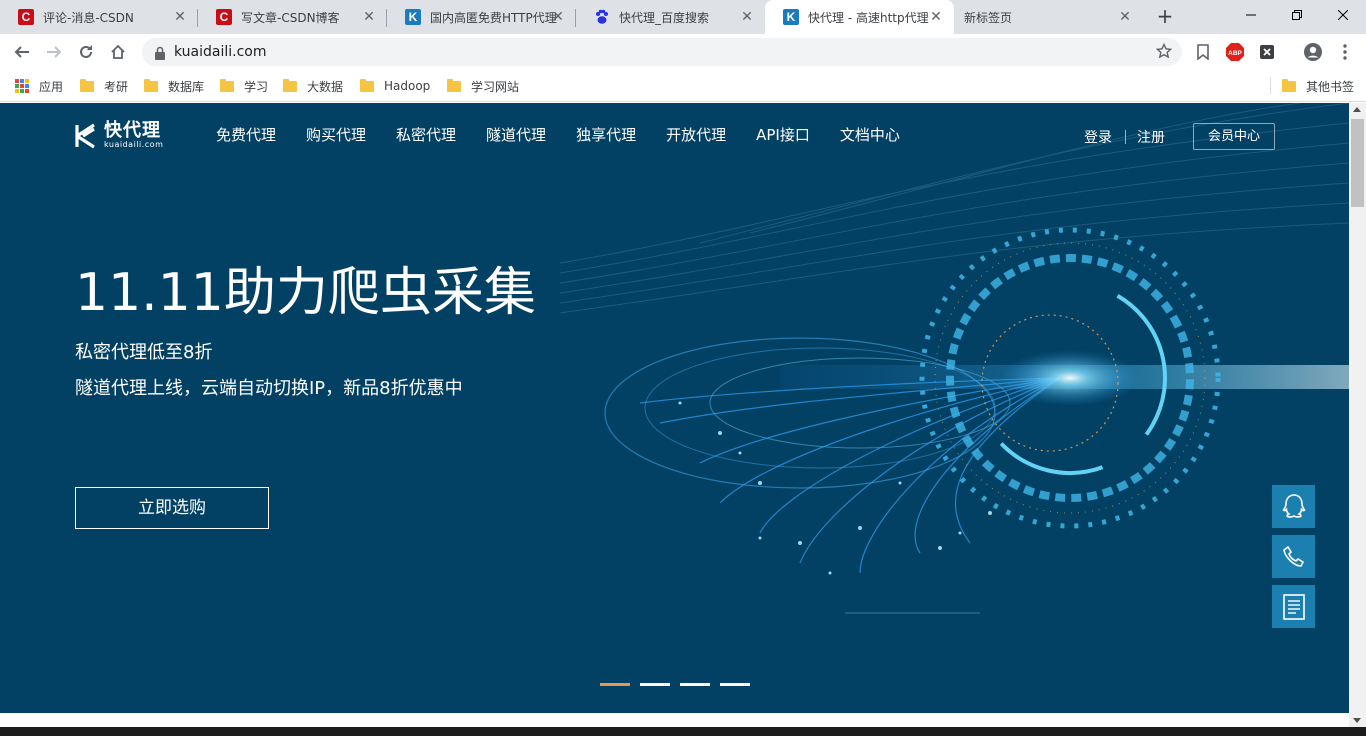  What do you see at coordinates (132, 130) in the screenshot?
I see `logo-name: 快代理` at bounding box center [132, 130].